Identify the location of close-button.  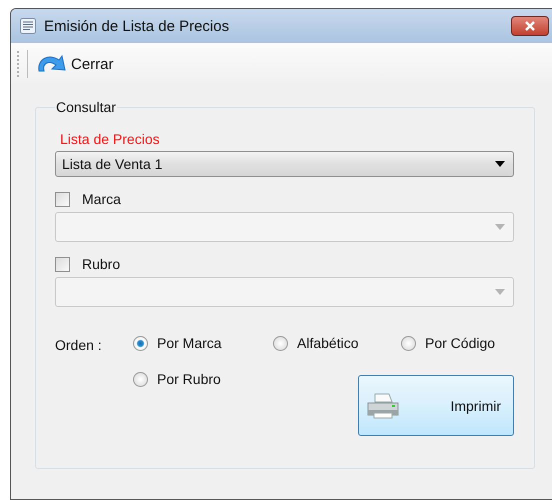
(530, 26).